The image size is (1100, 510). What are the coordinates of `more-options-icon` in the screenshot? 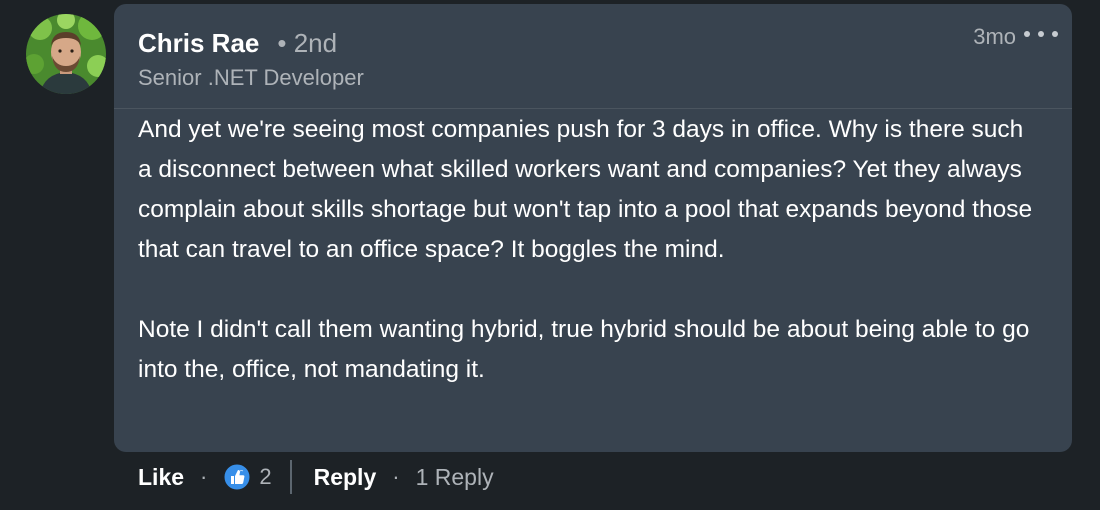 It's located at (1041, 34).